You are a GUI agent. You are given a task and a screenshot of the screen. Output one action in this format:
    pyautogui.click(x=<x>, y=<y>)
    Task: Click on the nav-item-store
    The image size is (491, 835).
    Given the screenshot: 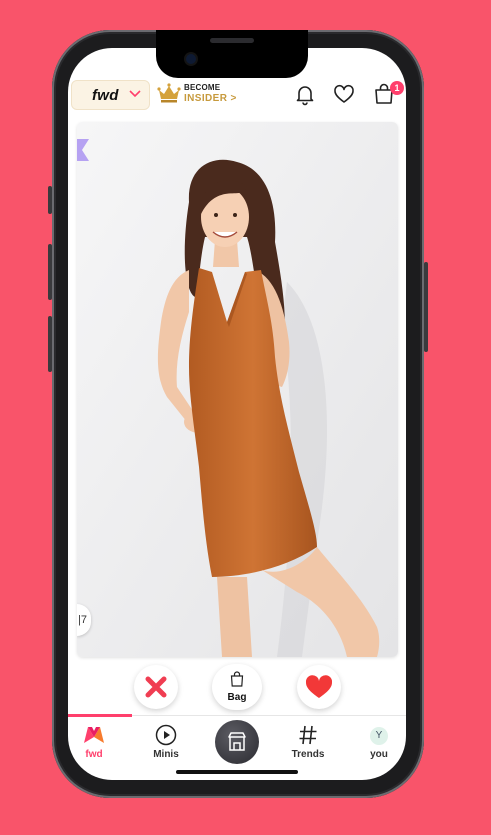 What is the action you would take?
    pyautogui.click(x=237, y=742)
    